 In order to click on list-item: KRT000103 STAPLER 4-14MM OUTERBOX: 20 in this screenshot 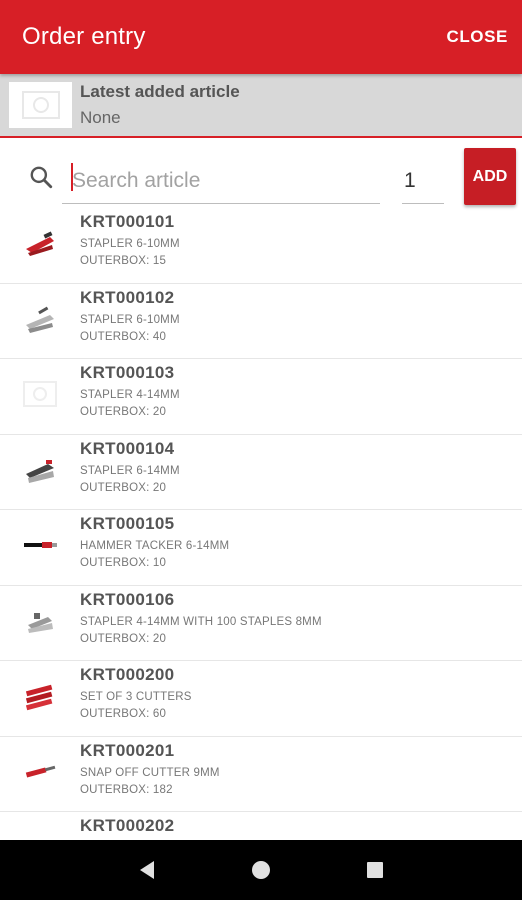, I will do `click(261, 397)`.